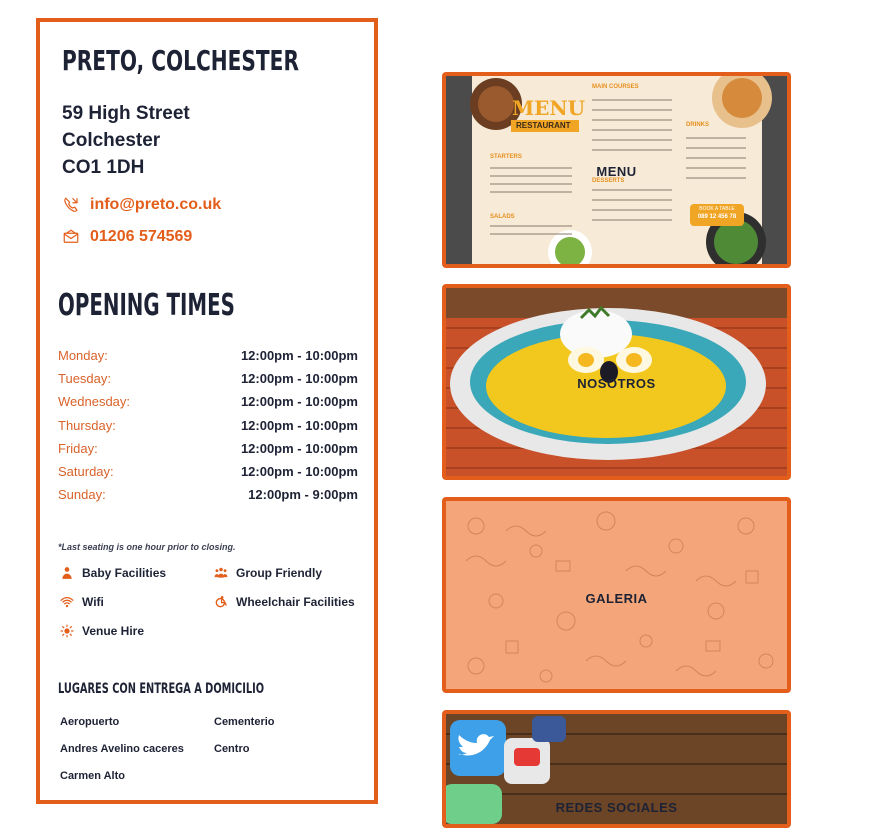  Describe the element at coordinates (698, 125) in the screenshot. I see `menu-section-drinks: DRINKS` at that location.